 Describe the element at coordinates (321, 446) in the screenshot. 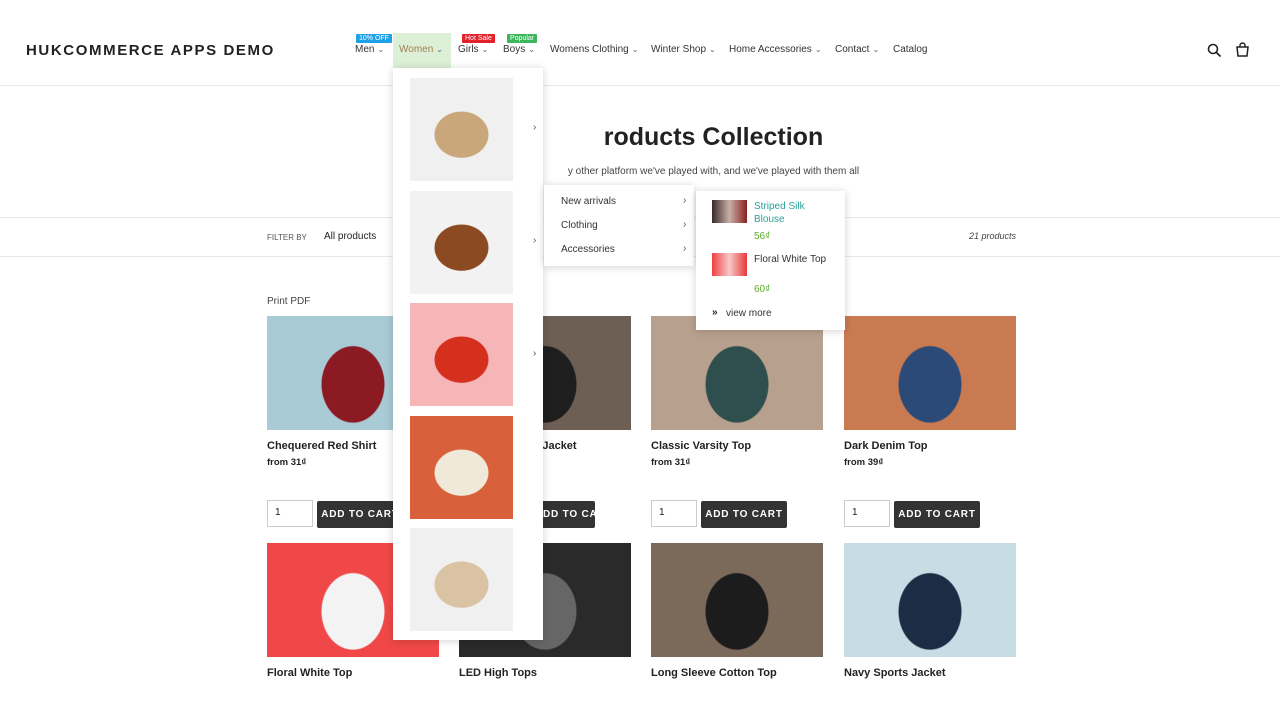

I see `product-name: Chequered Red Shirt` at that location.